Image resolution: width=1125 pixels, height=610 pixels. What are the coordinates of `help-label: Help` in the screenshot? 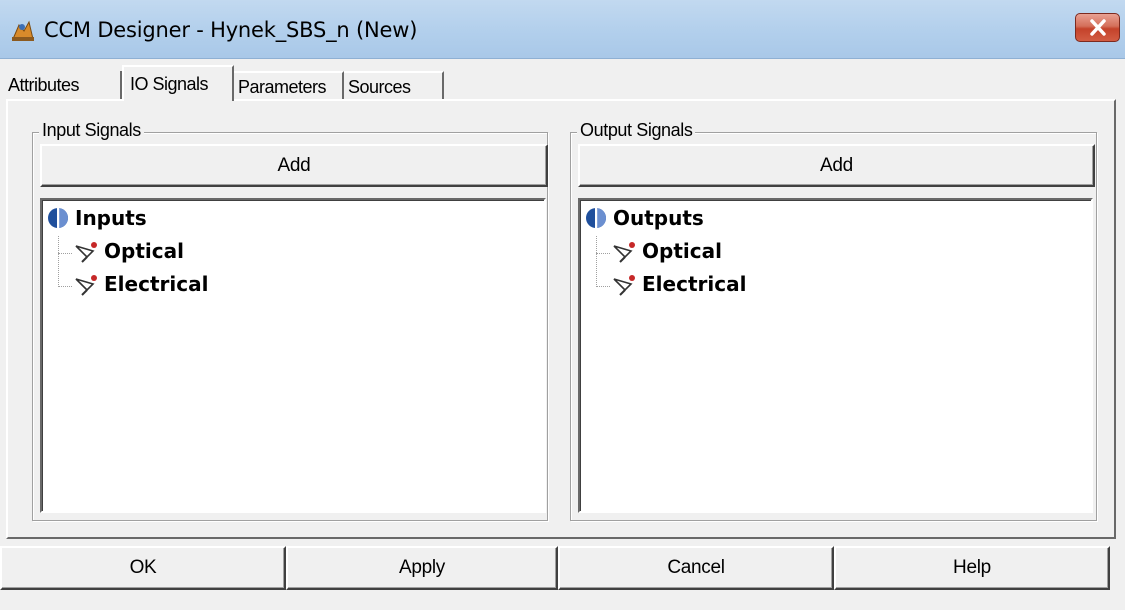 It's located at (972, 567).